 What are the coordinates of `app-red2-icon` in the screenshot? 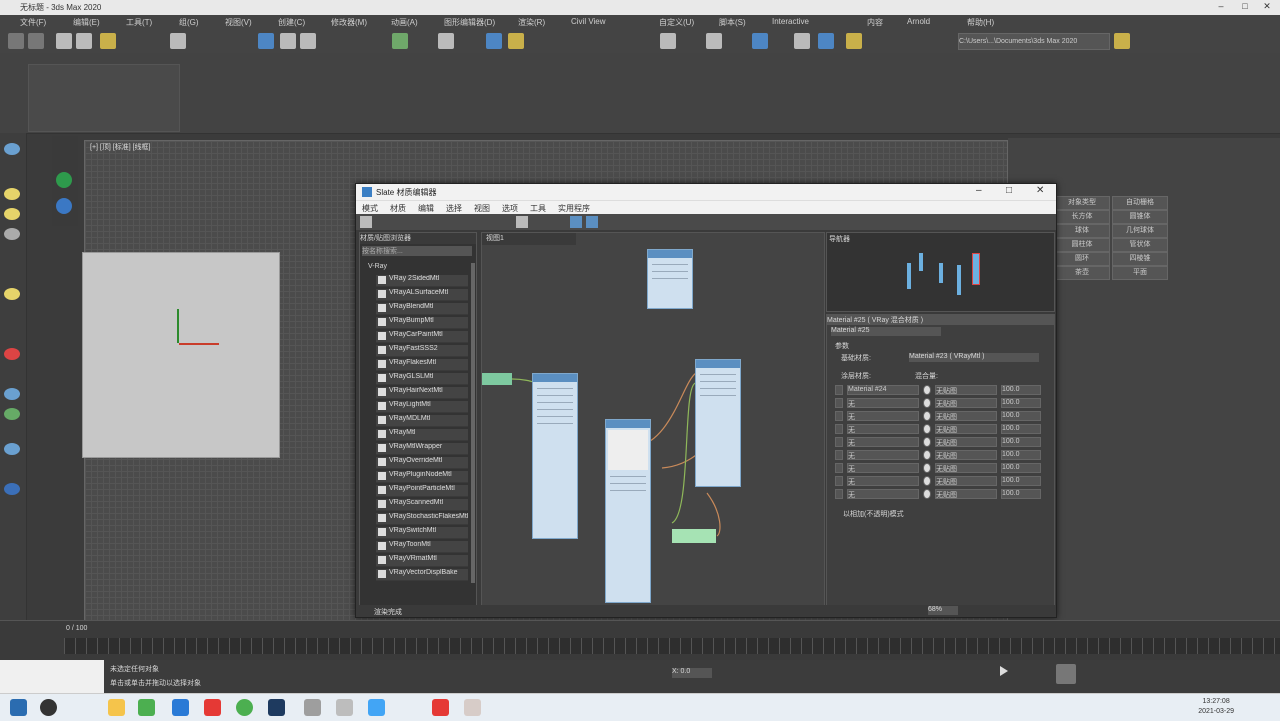 It's located at (440, 707).